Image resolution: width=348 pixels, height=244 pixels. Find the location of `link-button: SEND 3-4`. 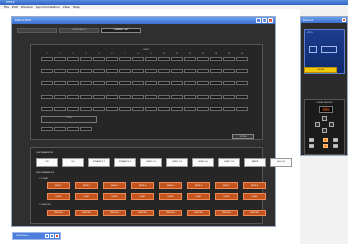

link-button: SEND 3-4 is located at coordinates (177, 162).